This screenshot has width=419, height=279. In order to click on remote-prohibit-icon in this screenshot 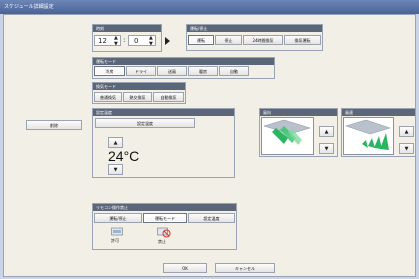, I will do `click(164, 232)`.